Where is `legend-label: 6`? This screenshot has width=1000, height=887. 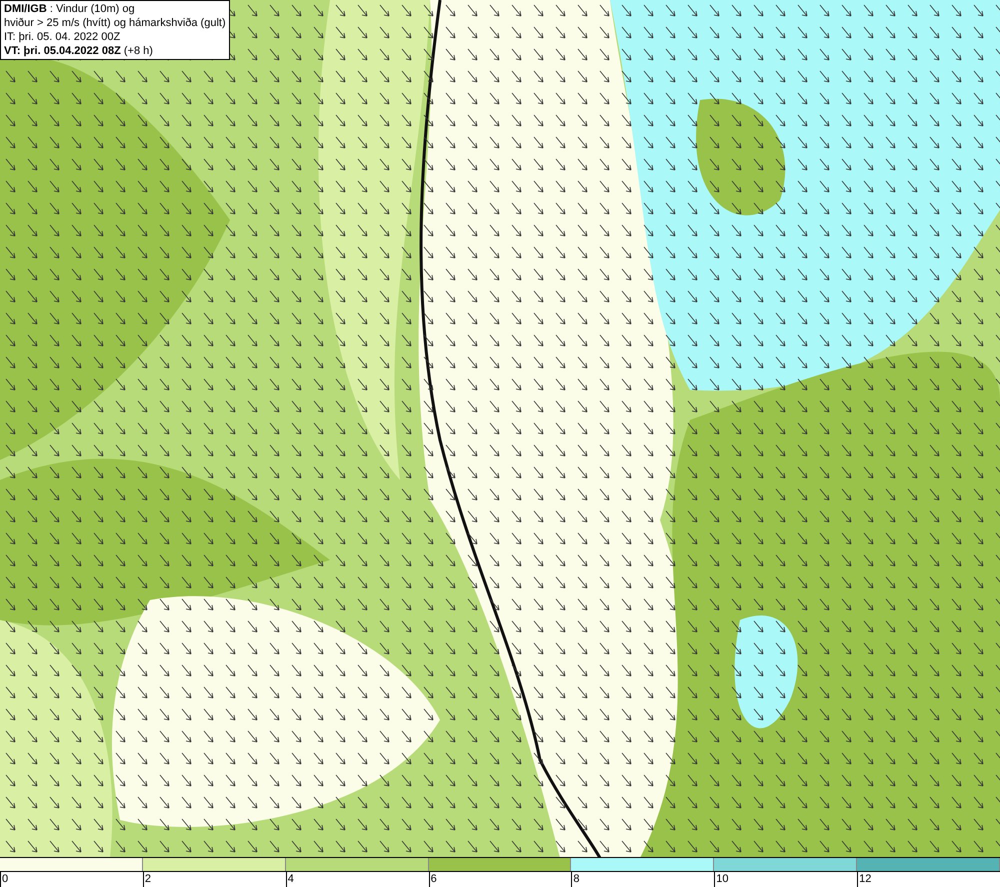
legend-label: 6 is located at coordinates (500, 879).